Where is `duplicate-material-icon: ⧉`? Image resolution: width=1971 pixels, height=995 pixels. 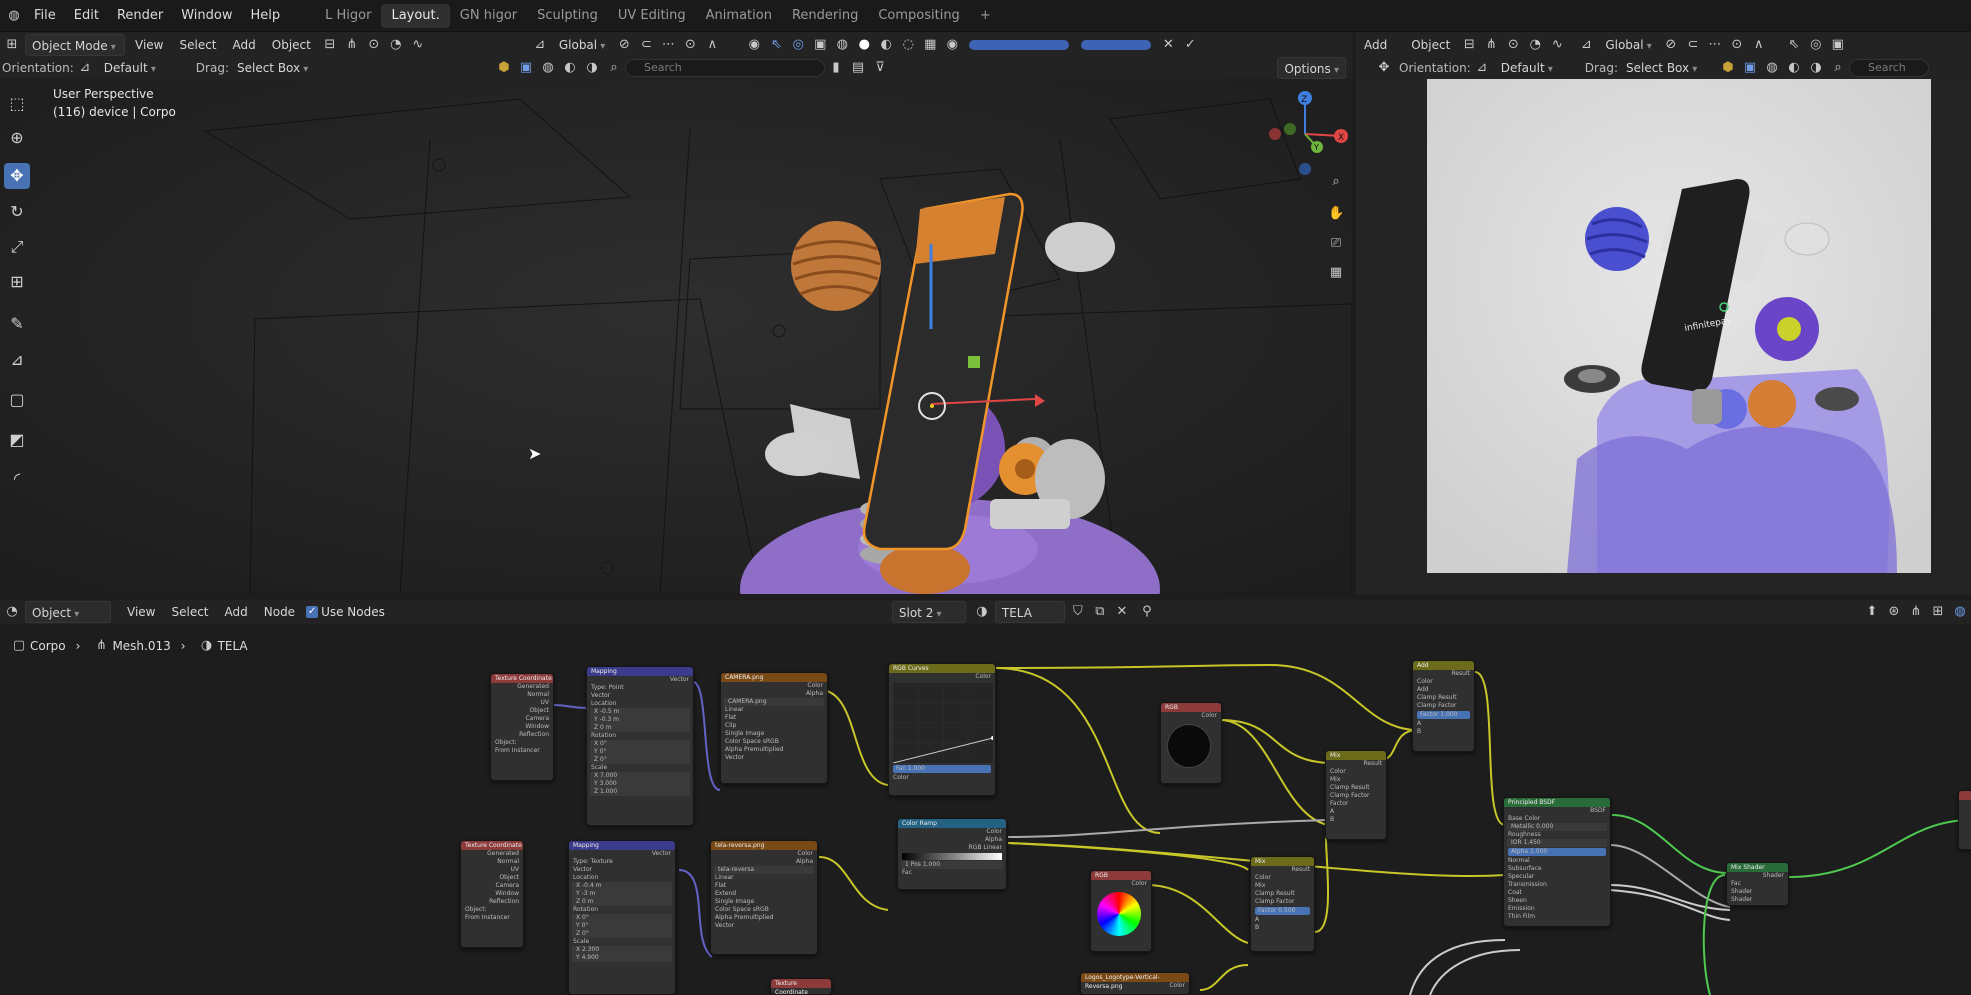
duplicate-material-icon: ⧉ is located at coordinates (1100, 612).